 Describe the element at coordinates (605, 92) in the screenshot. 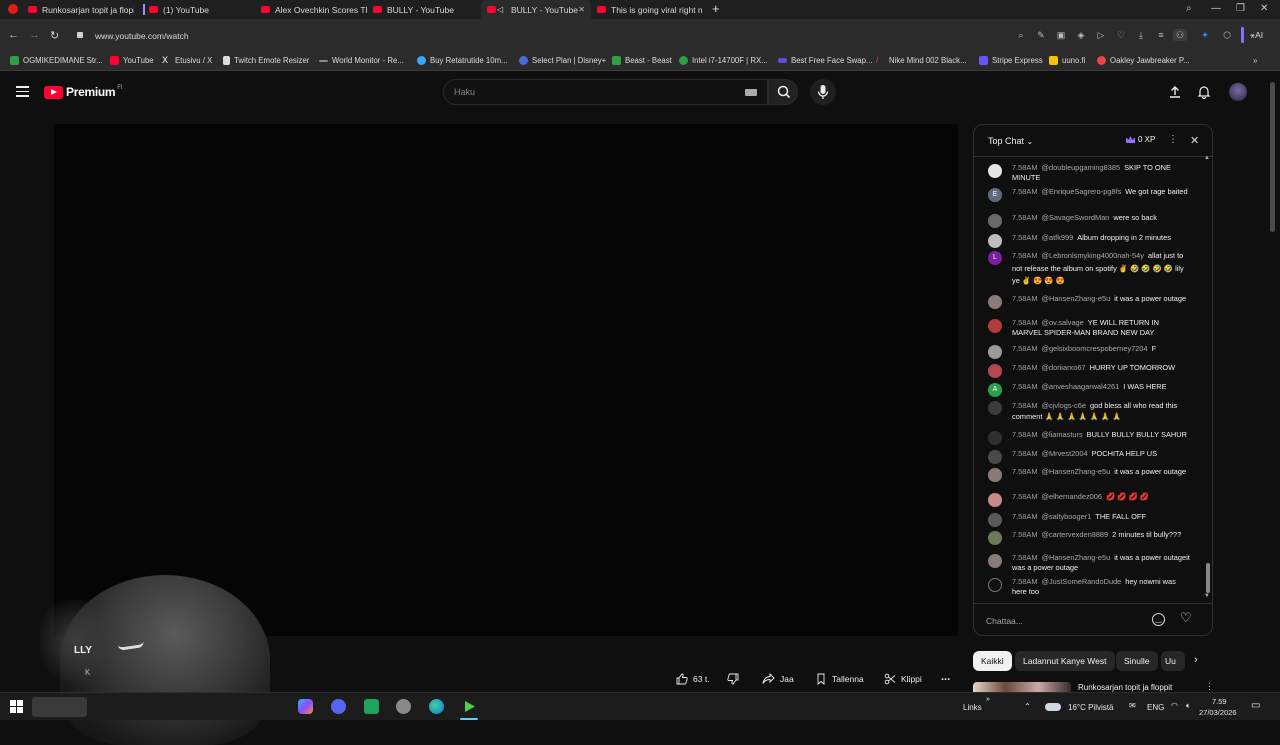

I see `search-box` at that location.